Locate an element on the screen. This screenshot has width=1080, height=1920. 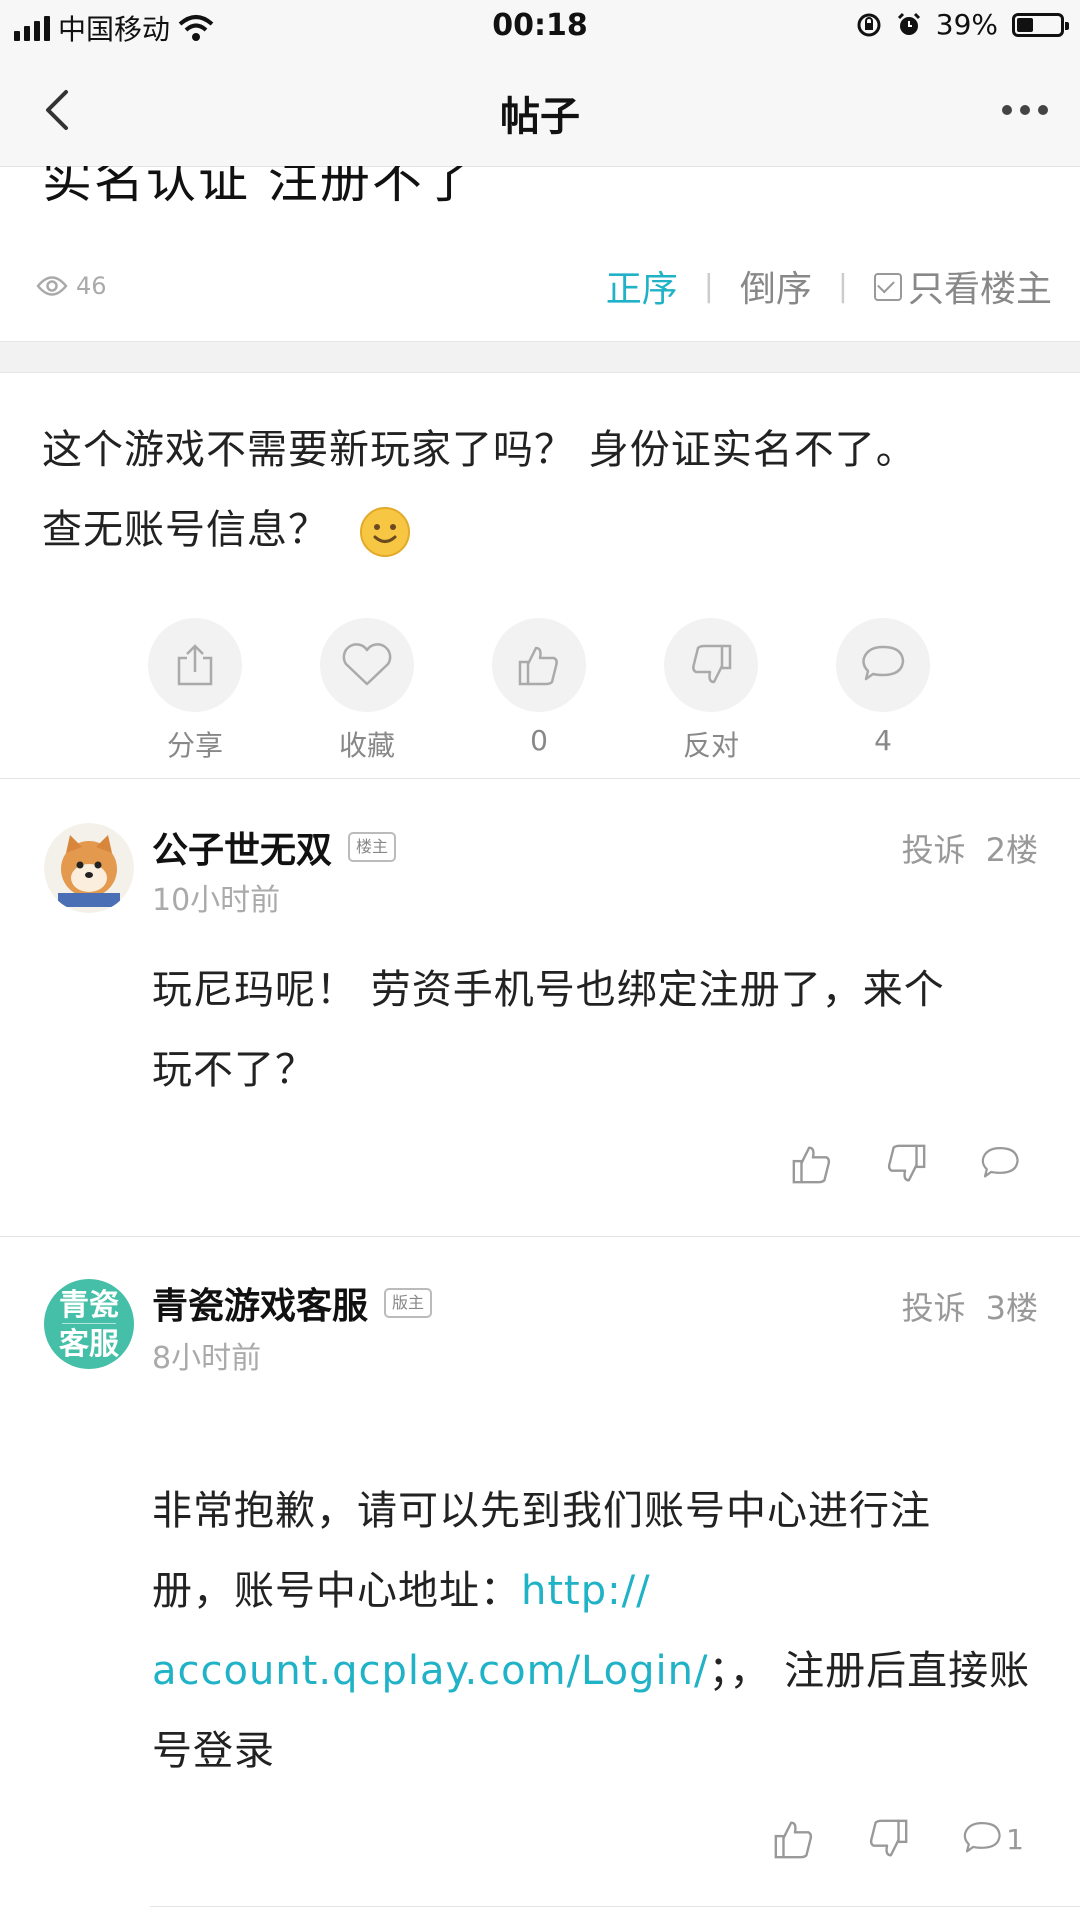
share-circle is located at coordinates (195, 665).